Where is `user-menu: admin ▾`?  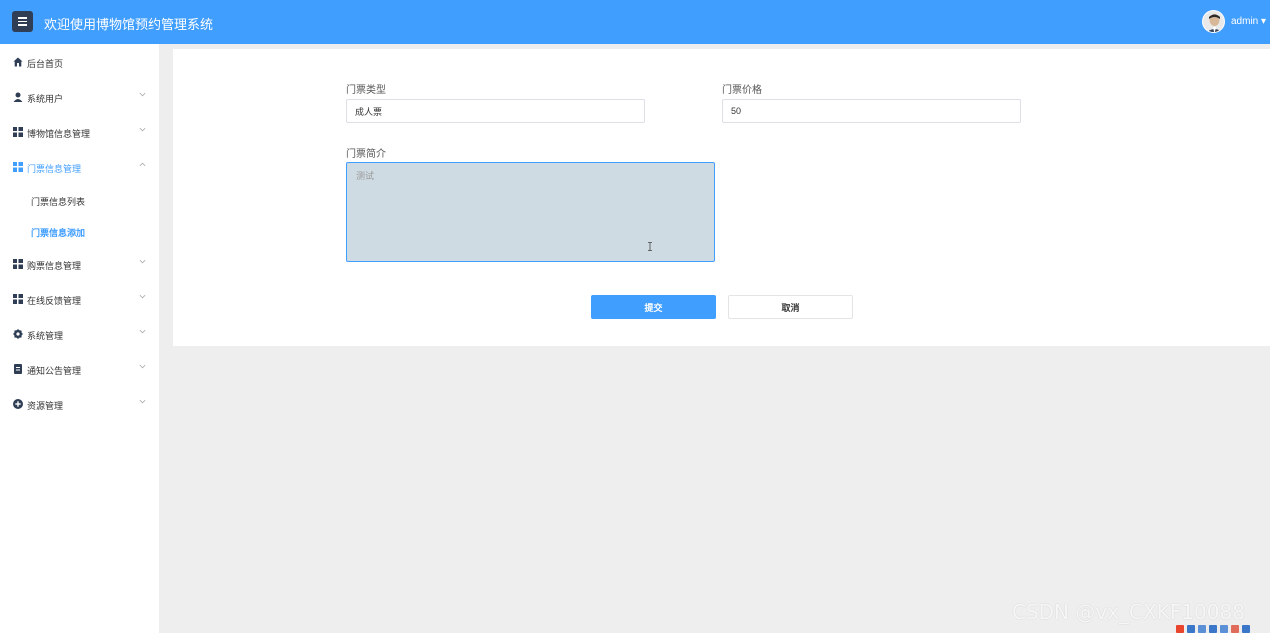 user-menu: admin ▾ is located at coordinates (1248, 21).